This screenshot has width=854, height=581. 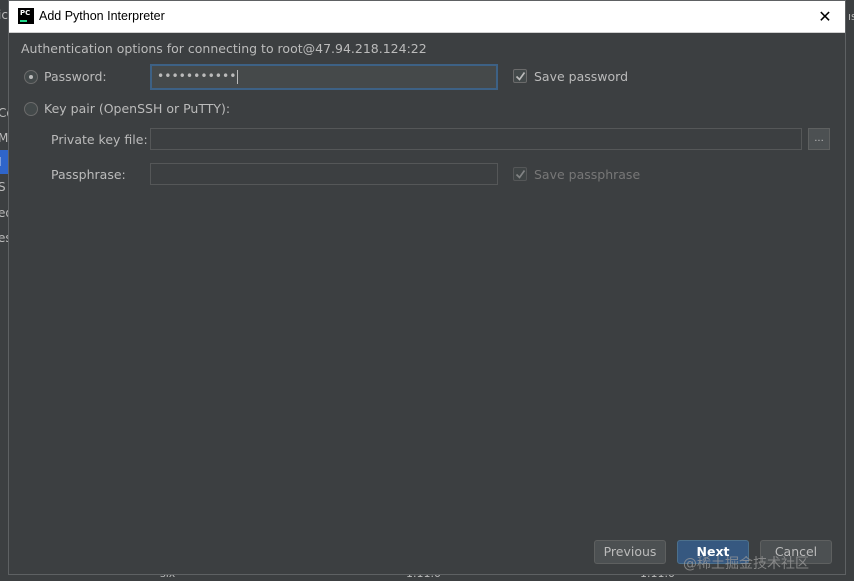 I want to click on bg-fragment: S, so click(x=3, y=187).